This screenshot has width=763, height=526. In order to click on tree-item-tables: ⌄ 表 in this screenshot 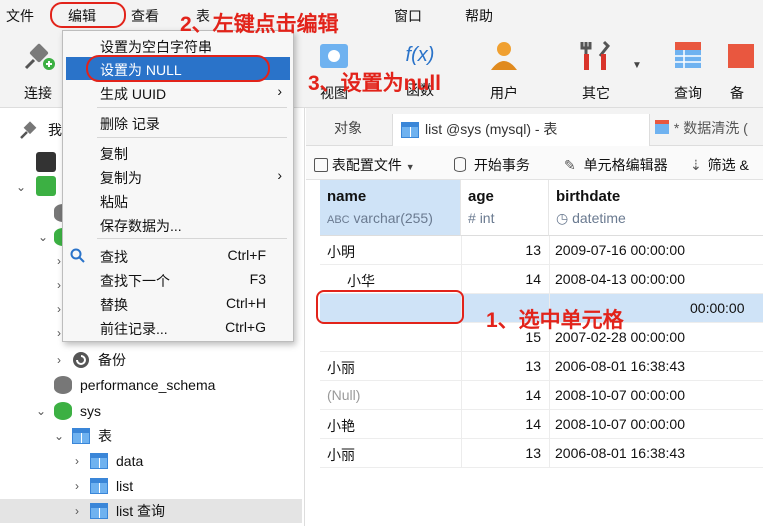, I will do `click(82, 436)`.